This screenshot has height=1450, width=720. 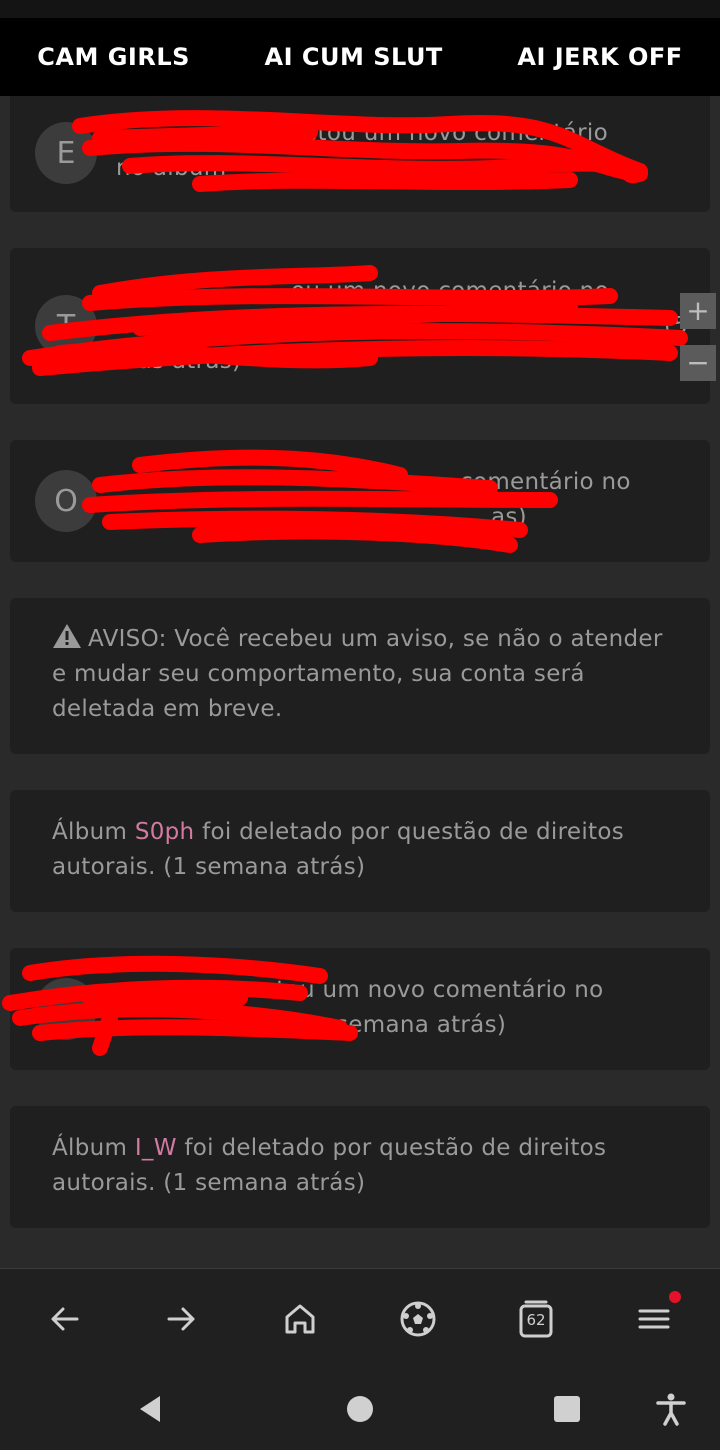 I want to click on top-navigation: CAM GIRLS AI CUM SLUT AI JERK OFF, so click(x=360, y=57).